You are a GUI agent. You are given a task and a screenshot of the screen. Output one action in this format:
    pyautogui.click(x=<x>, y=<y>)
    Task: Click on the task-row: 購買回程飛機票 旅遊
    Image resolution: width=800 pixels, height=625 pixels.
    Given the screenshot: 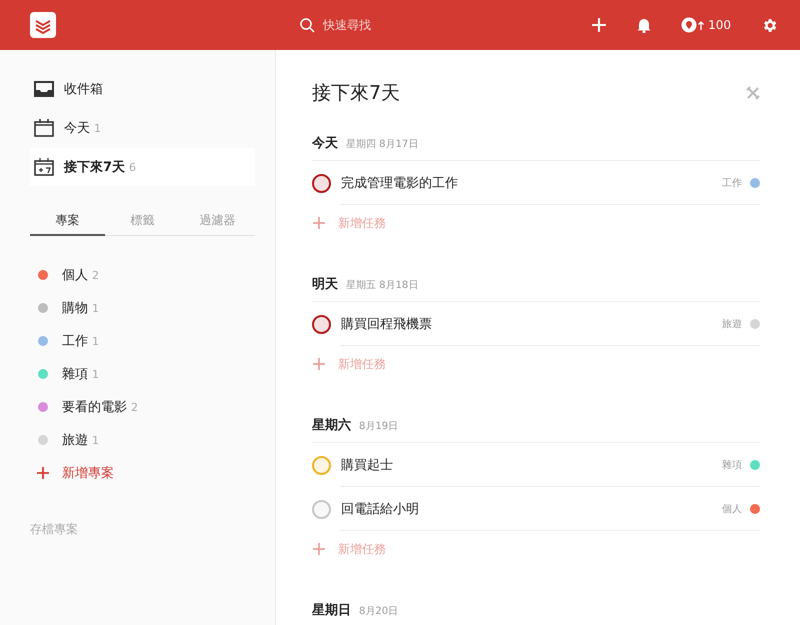 What is the action you would take?
    pyautogui.click(x=536, y=324)
    